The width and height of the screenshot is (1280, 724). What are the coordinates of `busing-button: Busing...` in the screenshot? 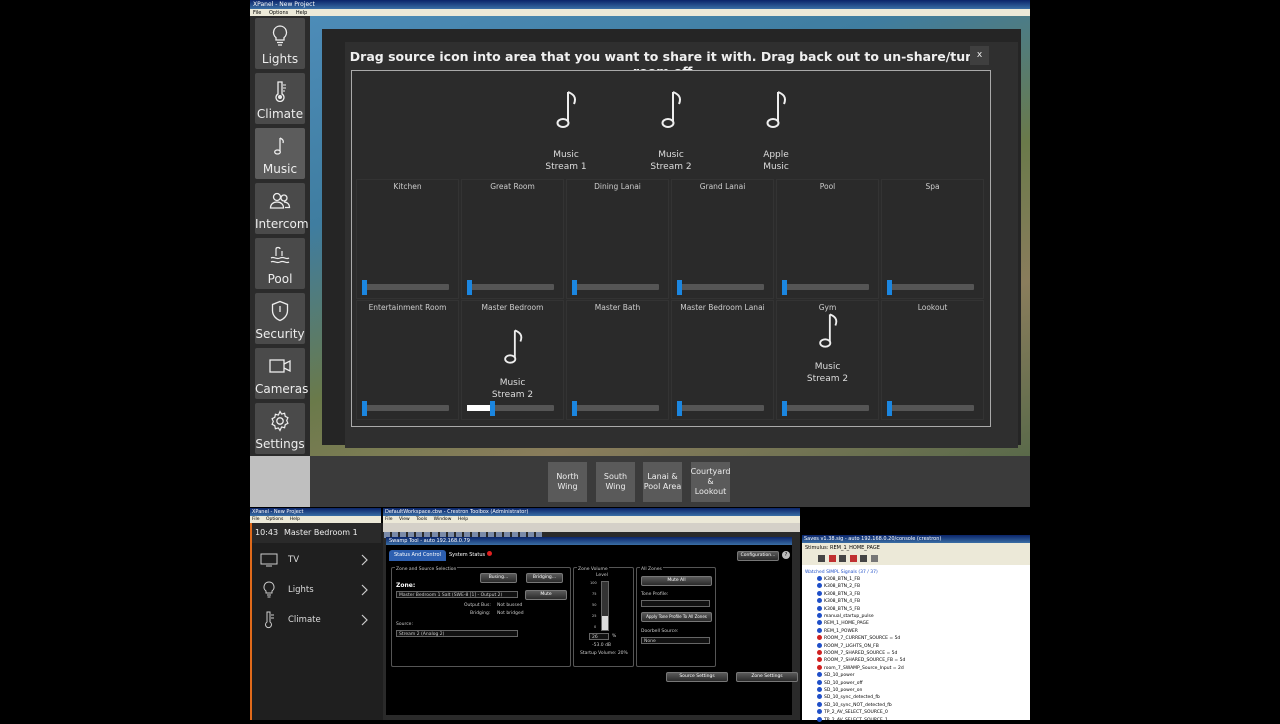 It's located at (498, 578).